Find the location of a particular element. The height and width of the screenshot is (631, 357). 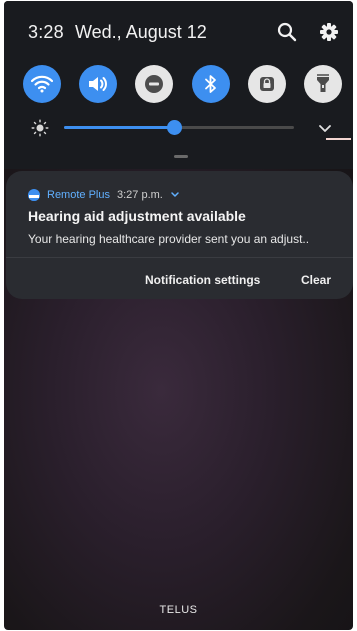

brightness-slider-fill is located at coordinates (119, 127).